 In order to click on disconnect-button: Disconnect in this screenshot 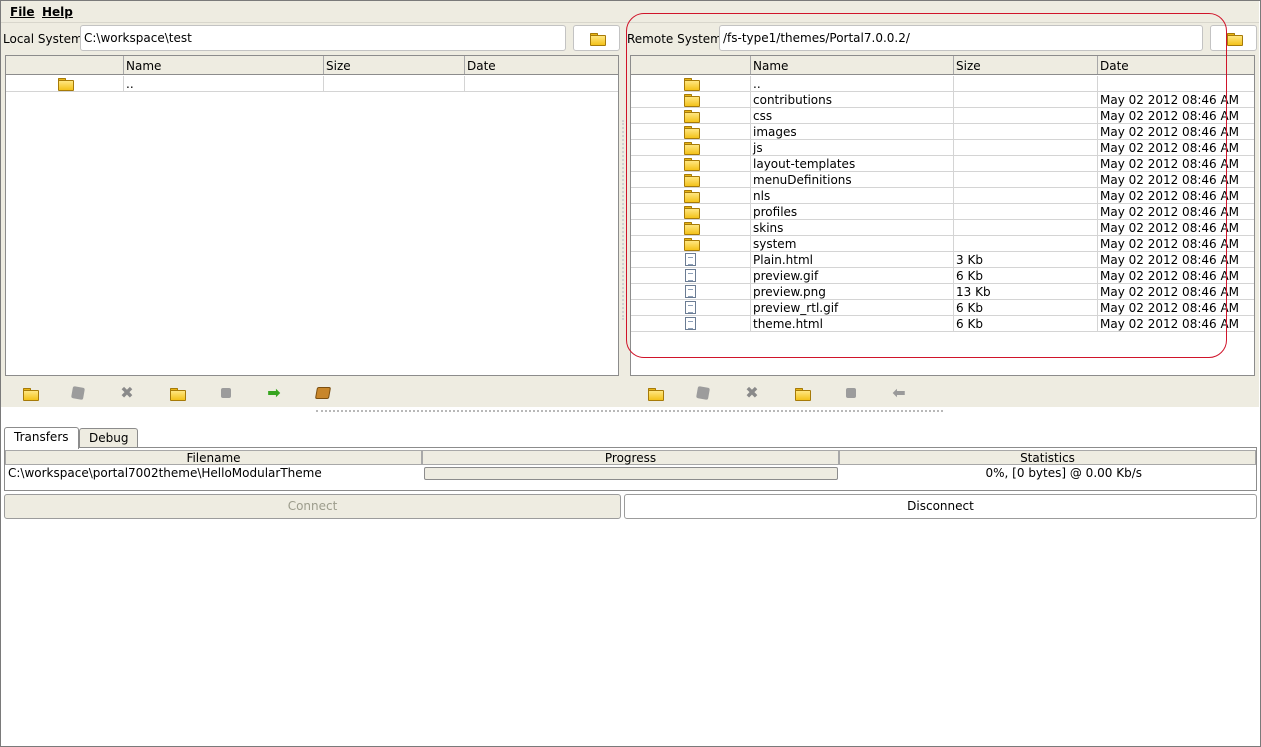, I will do `click(940, 506)`.